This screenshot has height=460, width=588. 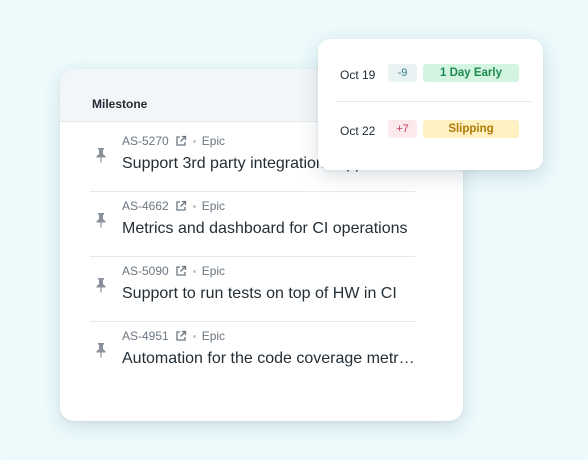 I want to click on popover-row: Oct 22 +7 Slipping, so click(x=430, y=132).